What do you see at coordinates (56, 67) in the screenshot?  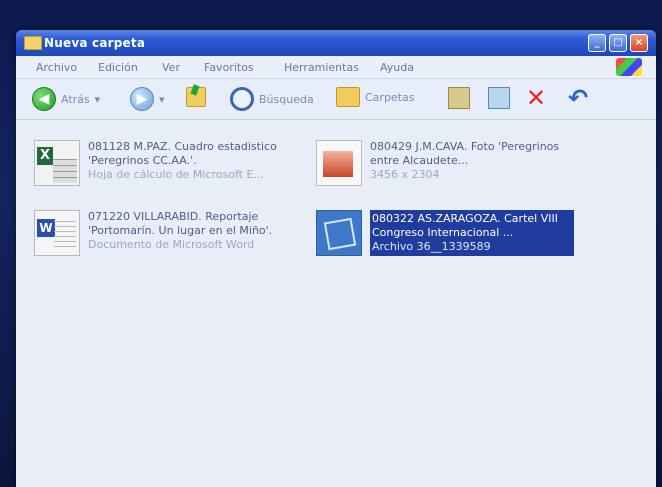 I see `menu-archivo: Archivo` at bounding box center [56, 67].